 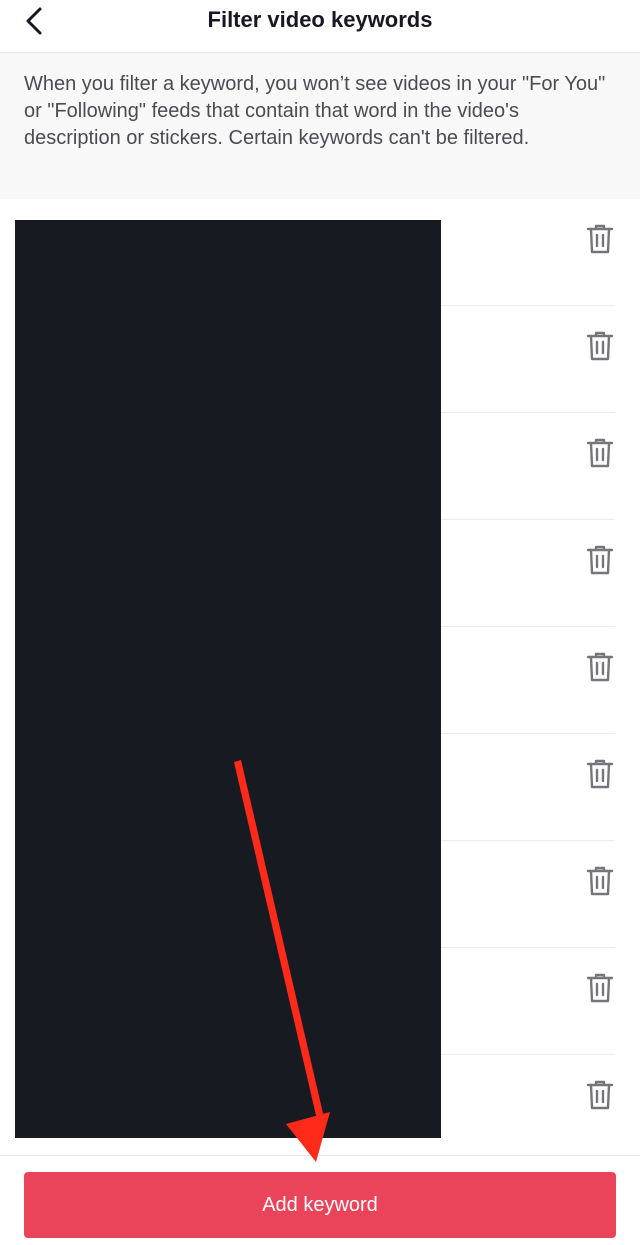 I want to click on footer-bar: Add keyword, so click(x=320, y=1200).